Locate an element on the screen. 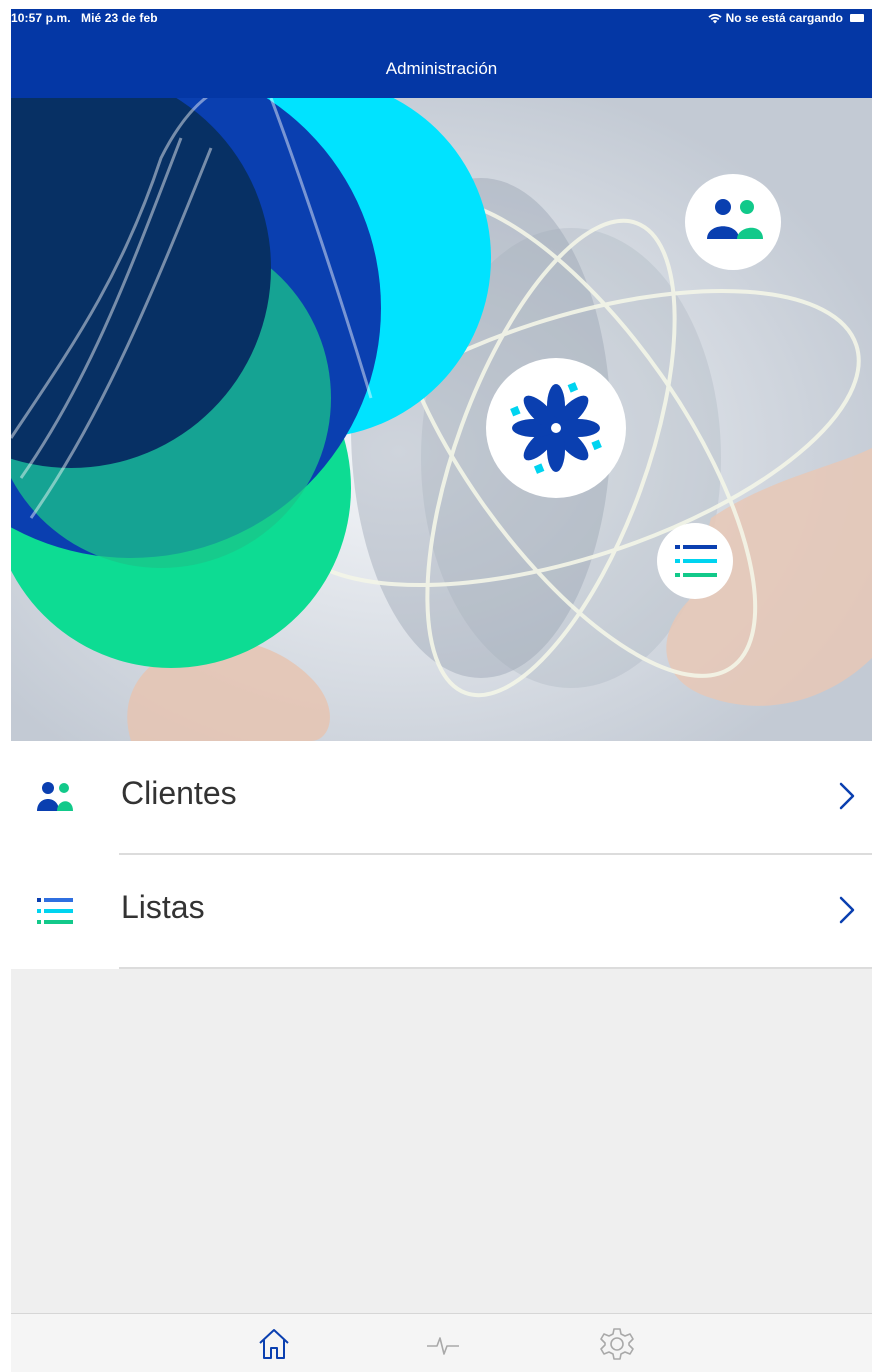 The width and height of the screenshot is (872, 1372). charging-status: No se está cargando is located at coordinates (784, 18).